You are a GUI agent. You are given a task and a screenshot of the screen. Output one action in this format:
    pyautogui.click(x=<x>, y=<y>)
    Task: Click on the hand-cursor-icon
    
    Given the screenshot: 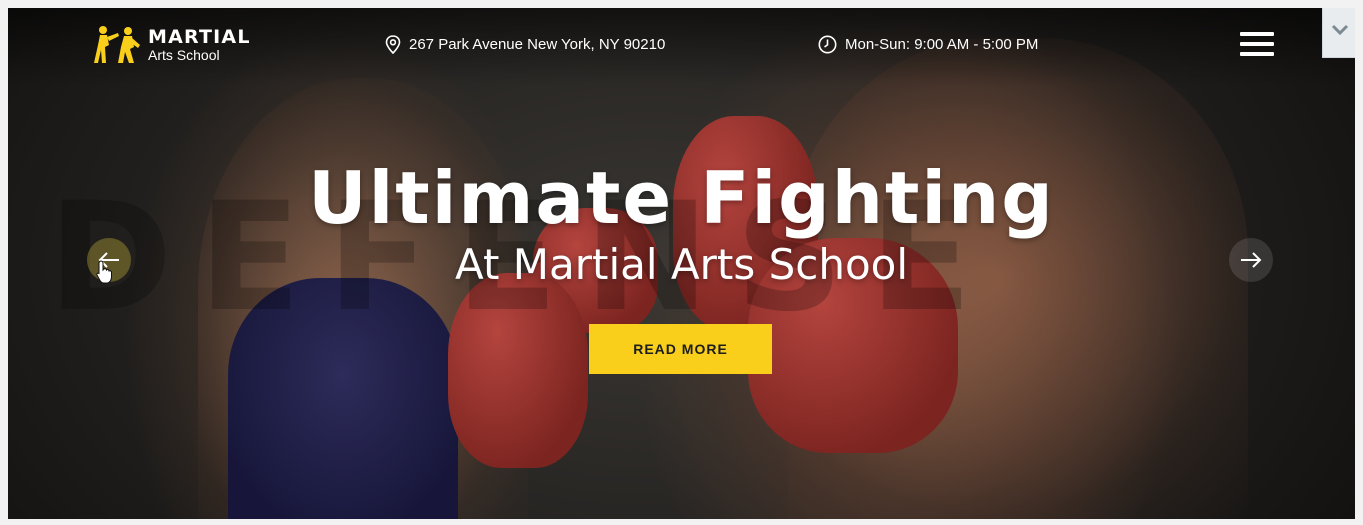 What is the action you would take?
    pyautogui.click(x=104, y=272)
    